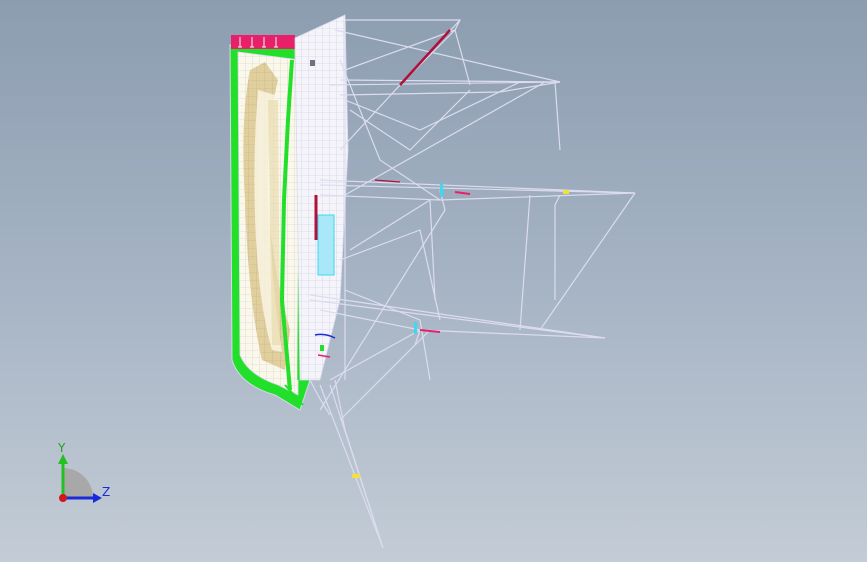 The width and height of the screenshot is (867, 562). I want to click on triad-plane-shading, so click(78, 483).